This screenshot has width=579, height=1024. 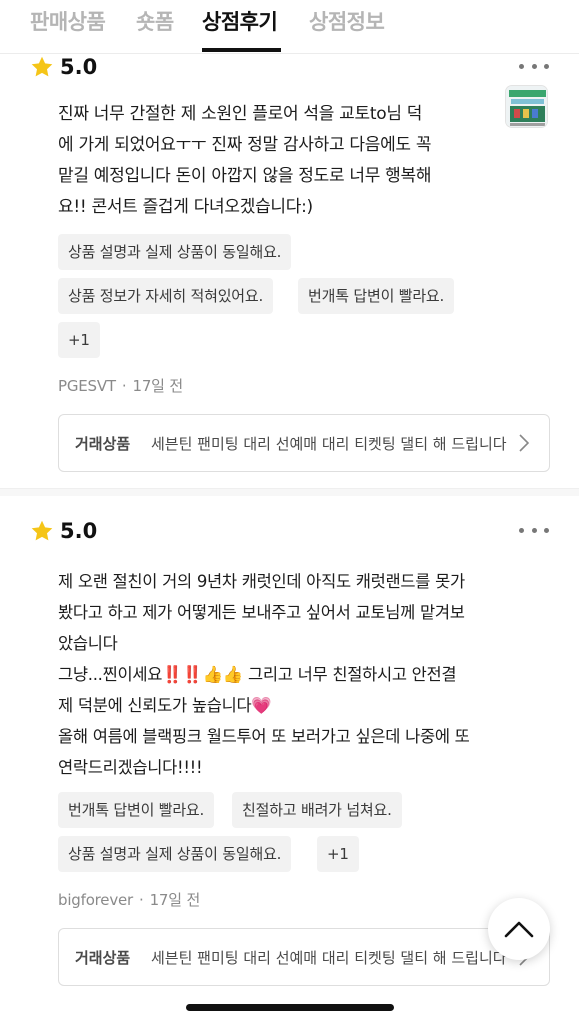 I want to click on home-indicator, so click(x=290, y=1007).